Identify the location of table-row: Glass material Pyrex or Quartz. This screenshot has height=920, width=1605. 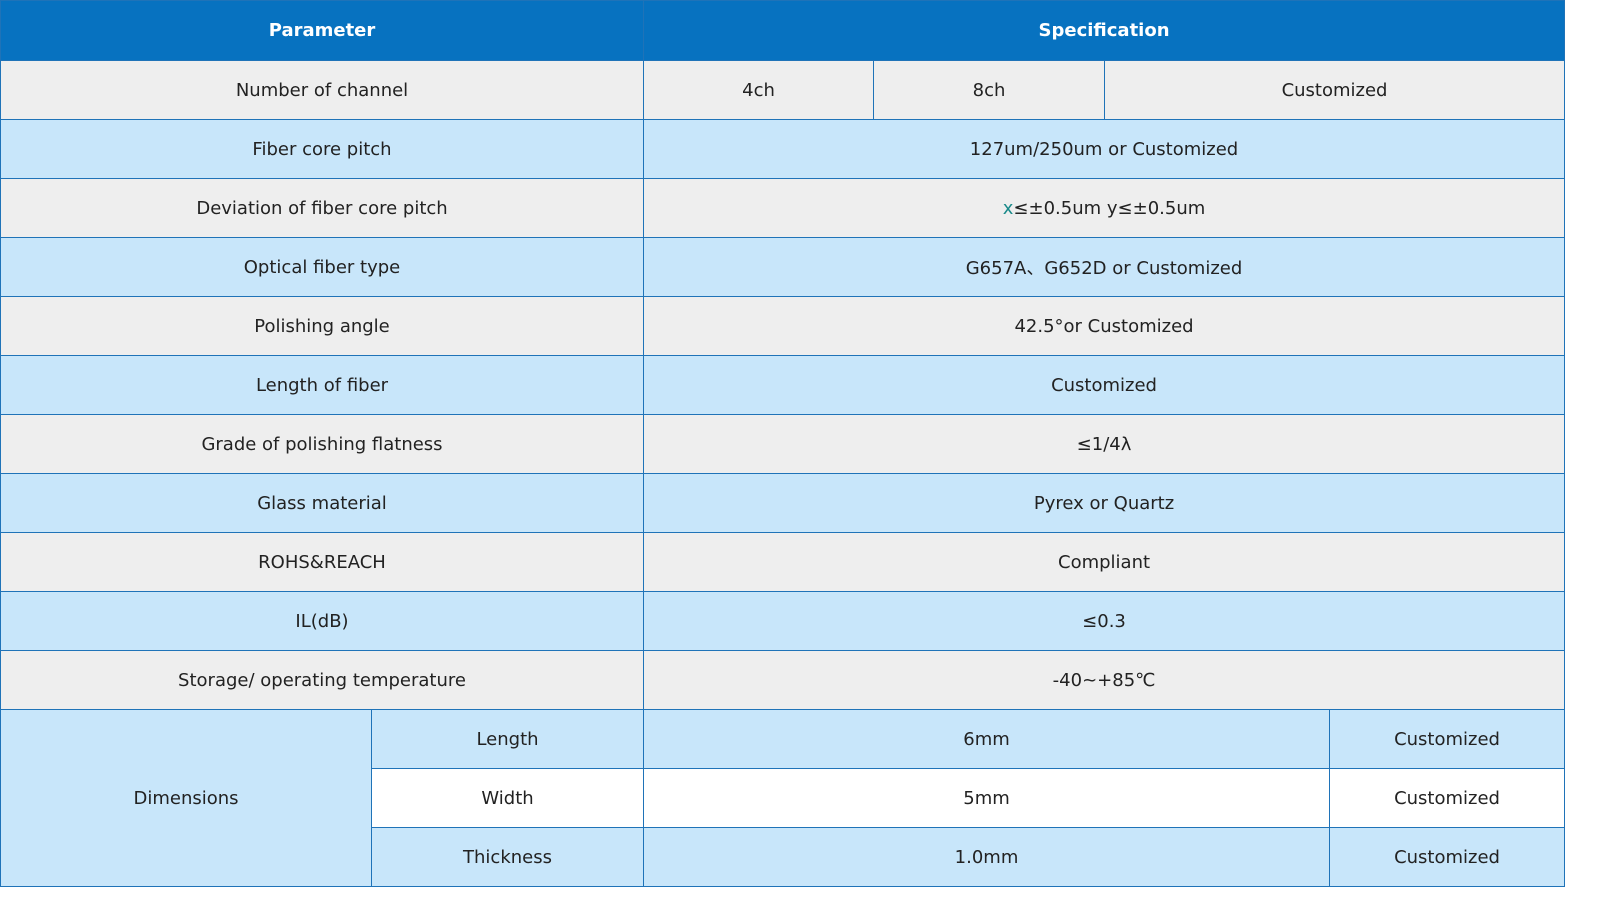
(783, 503).